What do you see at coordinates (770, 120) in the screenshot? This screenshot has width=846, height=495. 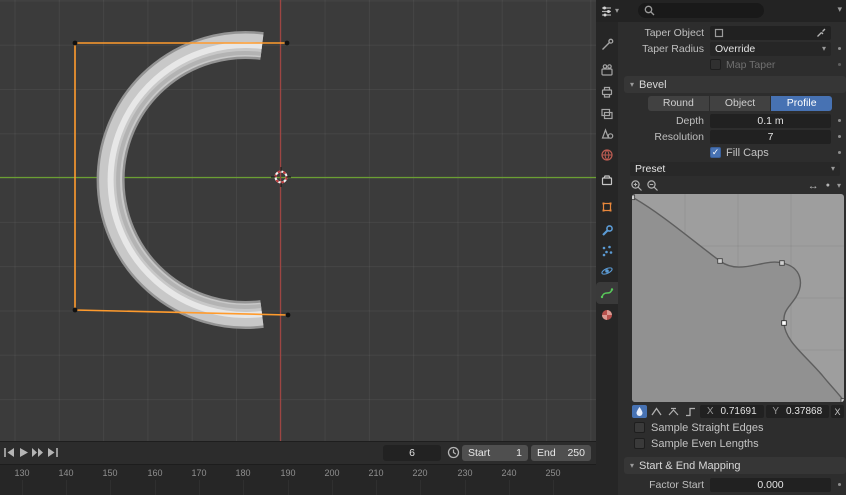 I see `depth-field: 0.1 m` at bounding box center [770, 120].